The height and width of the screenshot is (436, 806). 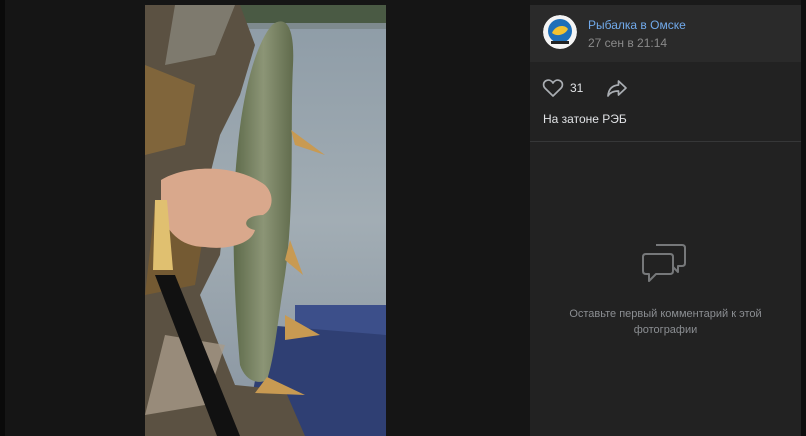 I want to click on share-button, so click(x=617, y=88).